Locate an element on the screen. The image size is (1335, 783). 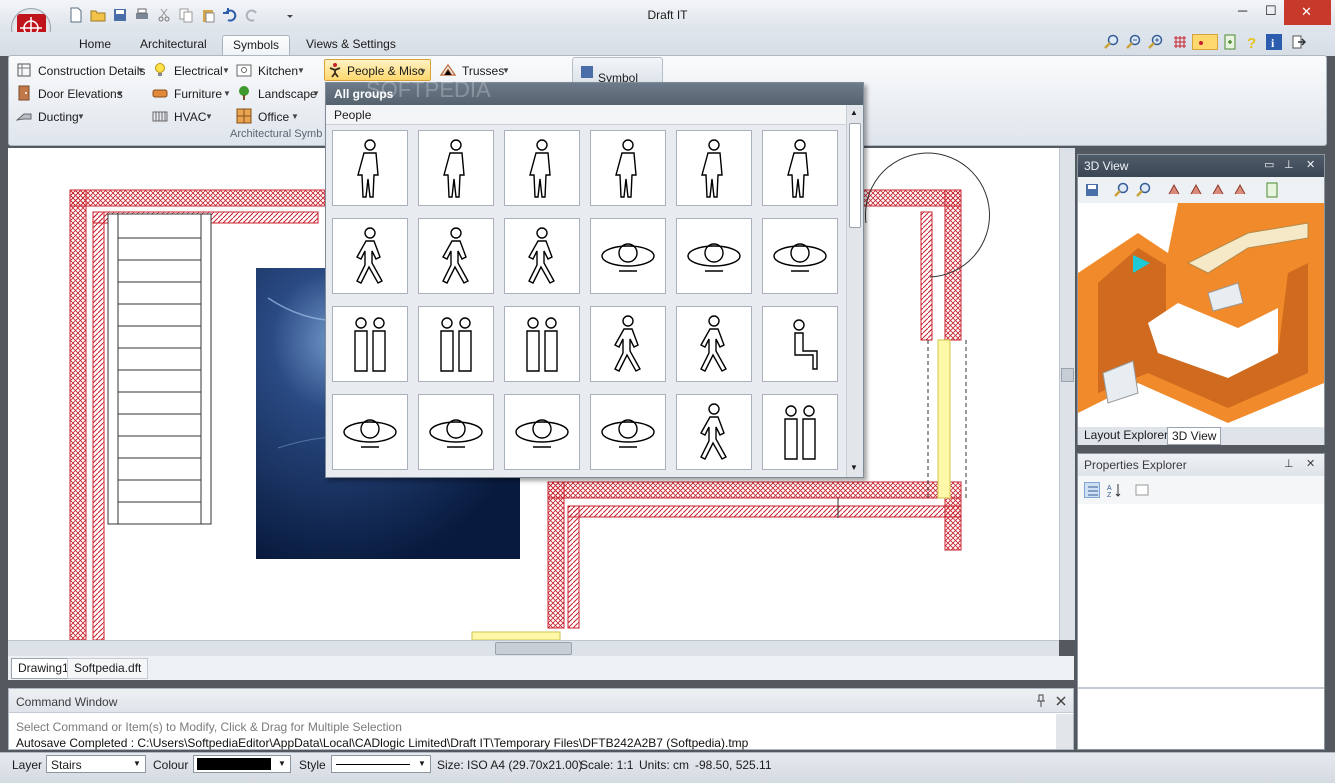
refresh-icon is located at coordinates (1272, 190).